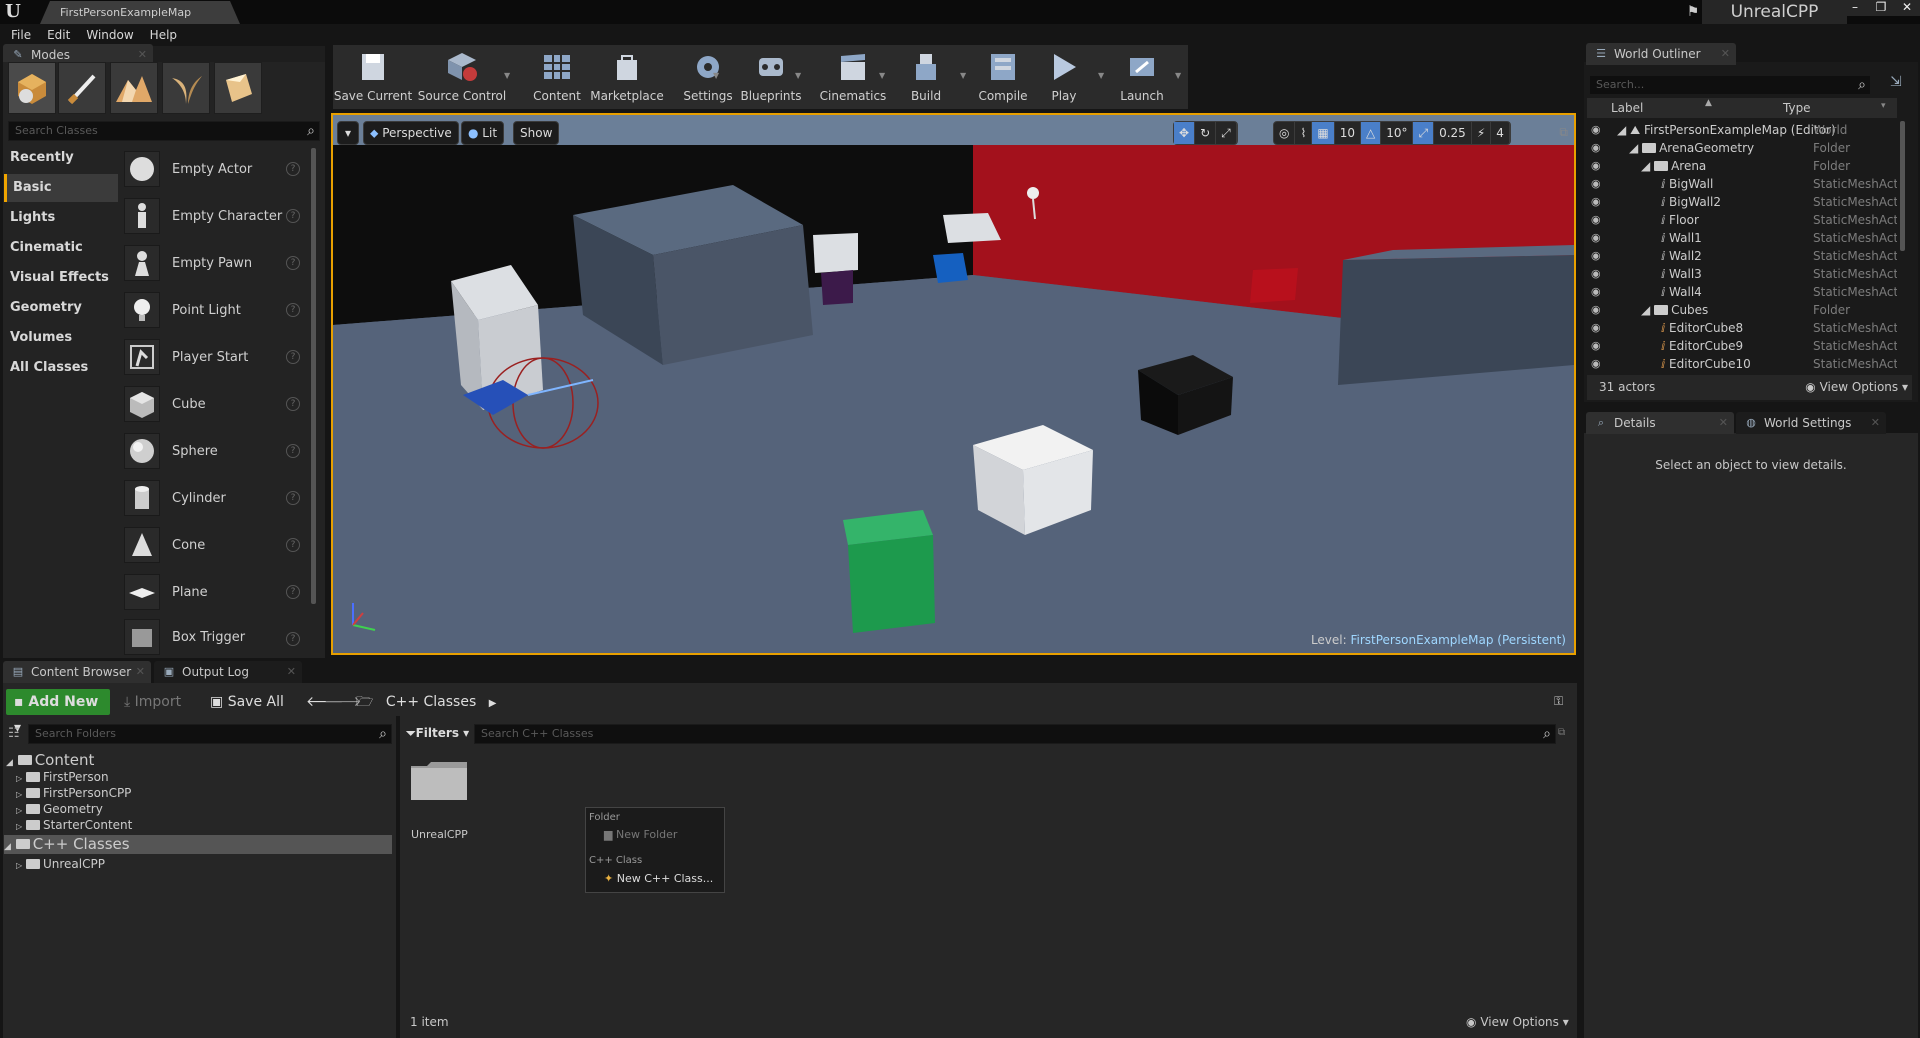 This screenshot has height=1038, width=1920. Describe the element at coordinates (58, 35) in the screenshot. I see `menu-edit: Edit` at that location.